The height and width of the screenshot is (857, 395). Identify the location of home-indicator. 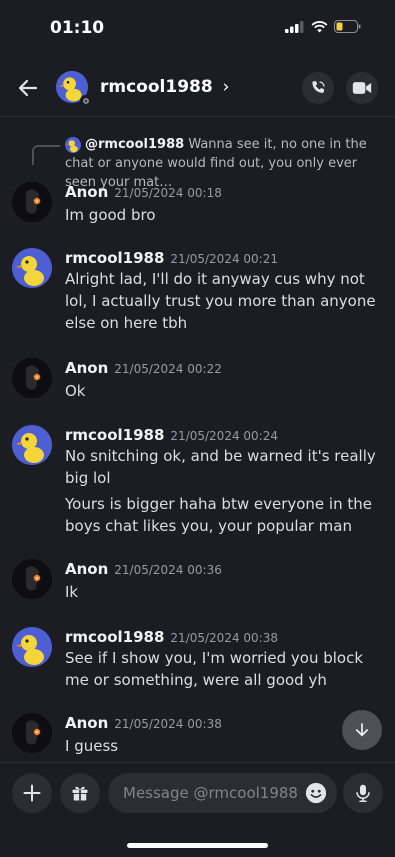
(197, 845).